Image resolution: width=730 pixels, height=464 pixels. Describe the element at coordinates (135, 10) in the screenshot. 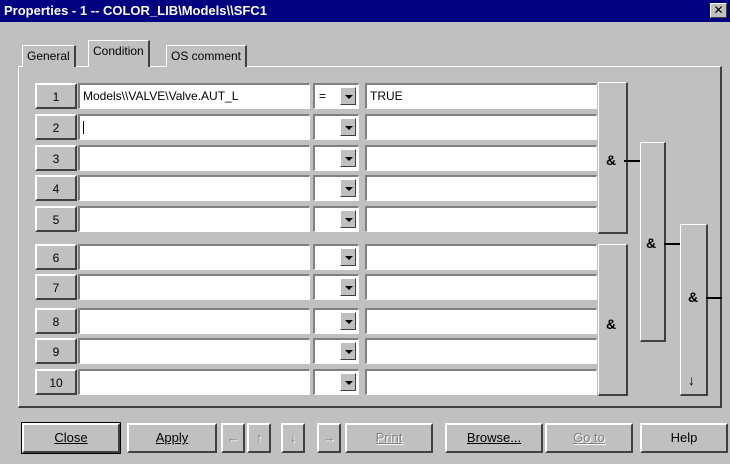

I see `window-title: Properties - 1 -- COLOR_LIB\Models\\SFC1` at that location.